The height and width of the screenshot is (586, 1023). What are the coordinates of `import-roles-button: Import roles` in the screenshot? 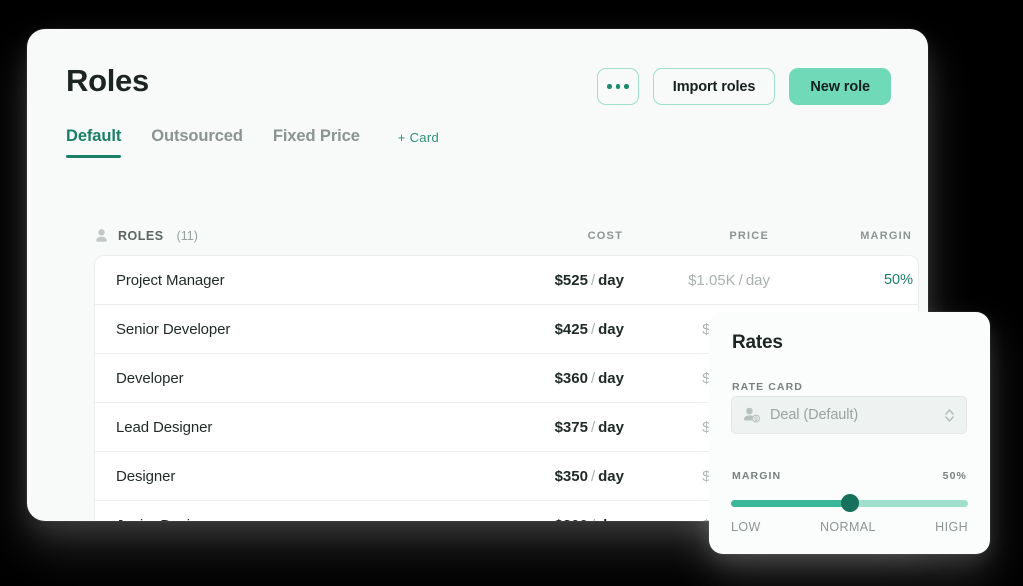 It's located at (714, 86).